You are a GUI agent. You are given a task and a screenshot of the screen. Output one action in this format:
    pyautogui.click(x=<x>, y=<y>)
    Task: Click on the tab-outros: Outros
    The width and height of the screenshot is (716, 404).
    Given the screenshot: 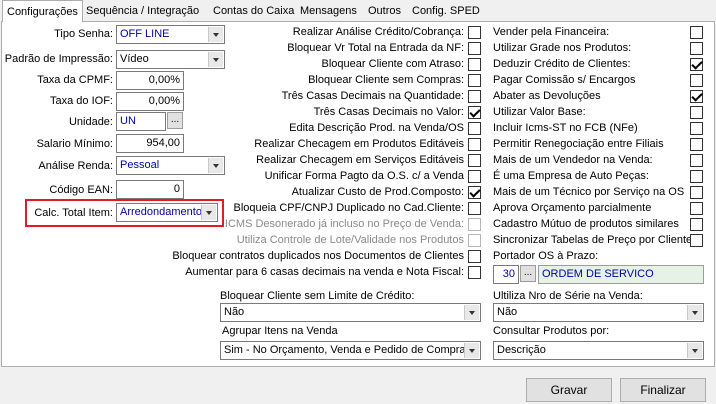 What is the action you would take?
    pyautogui.click(x=384, y=12)
    